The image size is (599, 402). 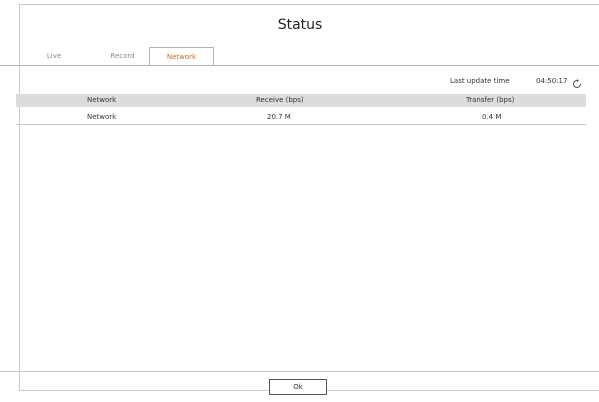 What do you see at coordinates (300, 25) in the screenshot?
I see `page-title: Status` at bounding box center [300, 25].